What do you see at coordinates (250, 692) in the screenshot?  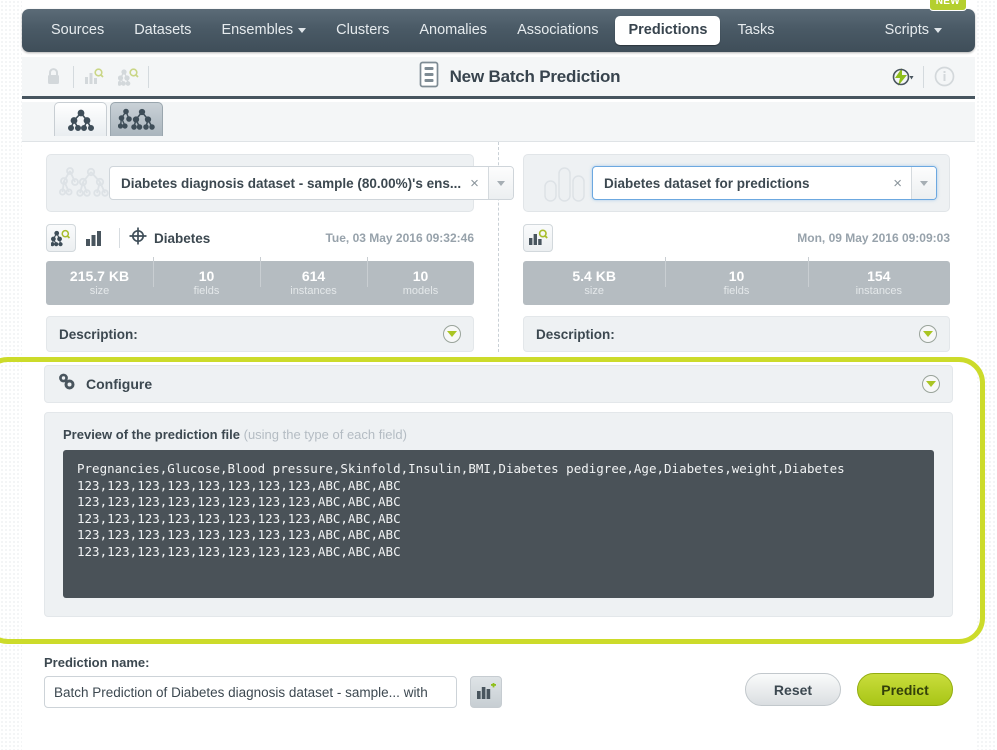 I see `prediction-name-input` at bounding box center [250, 692].